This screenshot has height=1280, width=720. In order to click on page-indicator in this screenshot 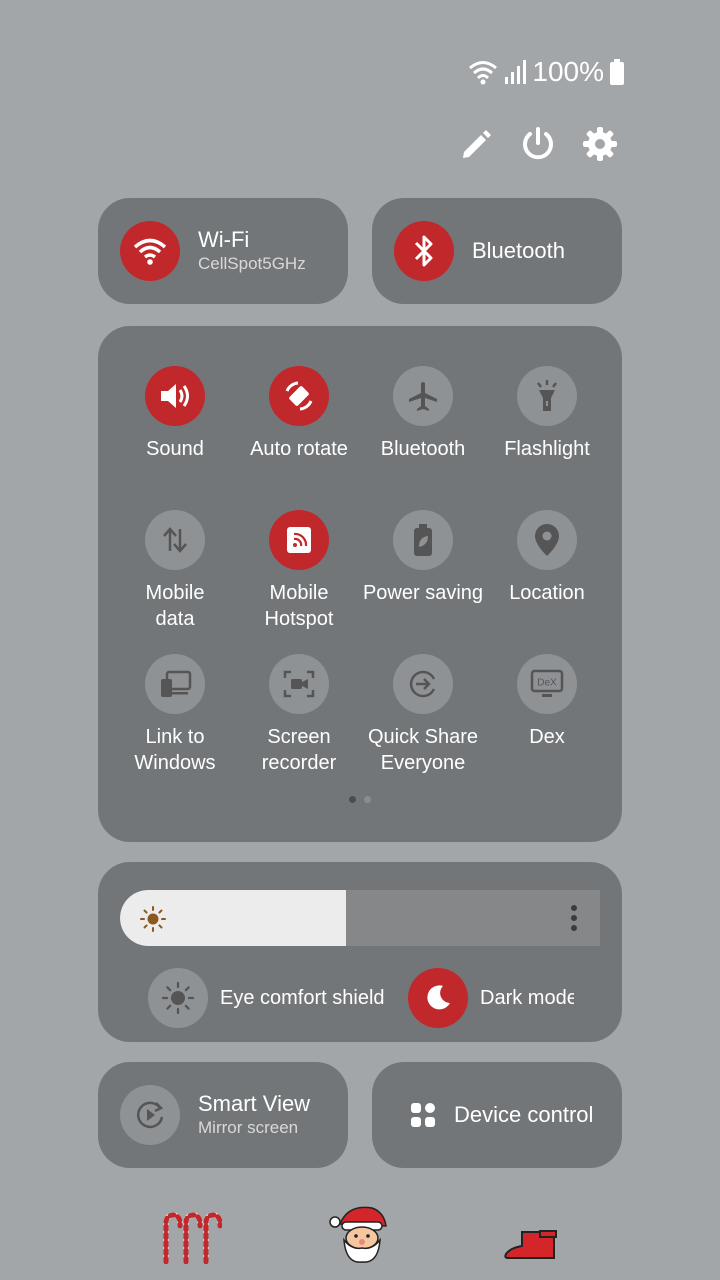, I will do `click(360, 799)`.